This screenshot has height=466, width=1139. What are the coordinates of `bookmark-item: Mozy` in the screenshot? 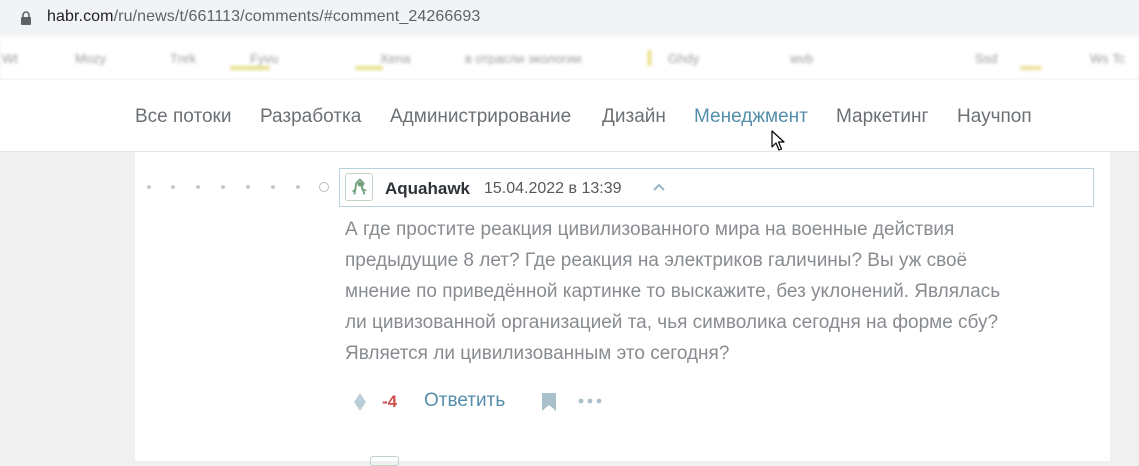 It's located at (90, 58).